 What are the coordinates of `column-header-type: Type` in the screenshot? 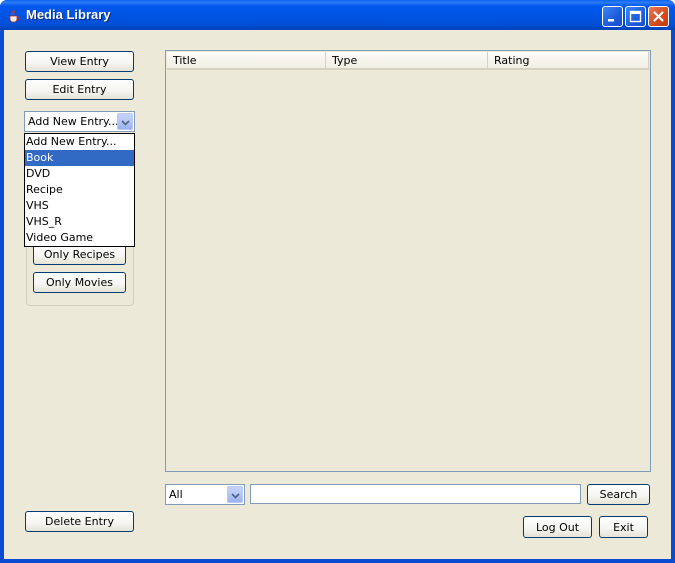 It's located at (407, 60).